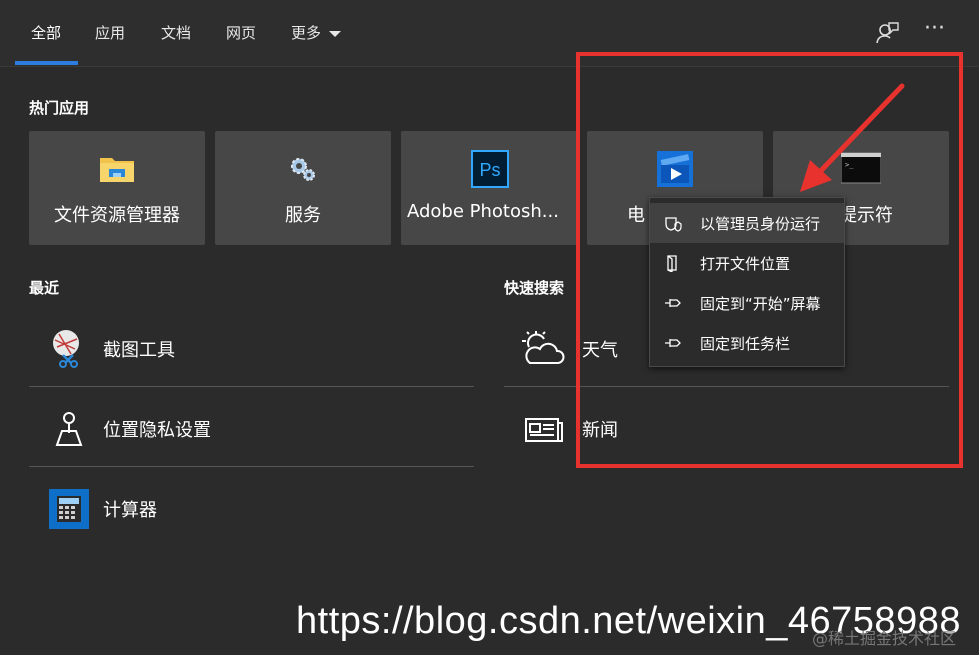 Image resolution: width=979 pixels, height=655 pixels. I want to click on tab-web: 网页, so click(241, 32).